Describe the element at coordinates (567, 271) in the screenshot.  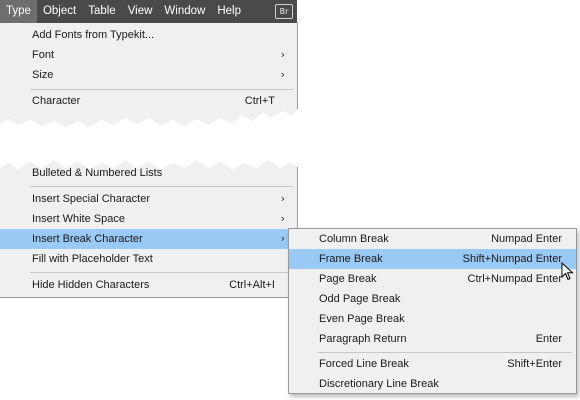
I see `mouse-pointer-icon` at that location.